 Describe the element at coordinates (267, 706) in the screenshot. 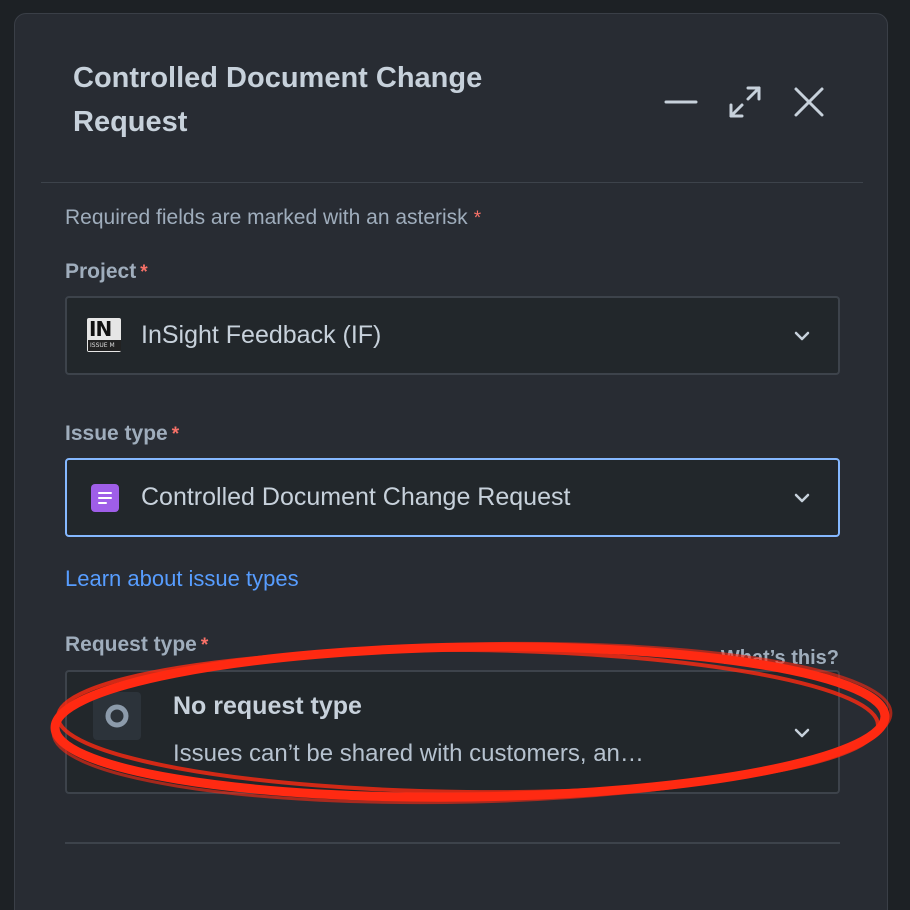

I see `request-type-title: No request type` at that location.